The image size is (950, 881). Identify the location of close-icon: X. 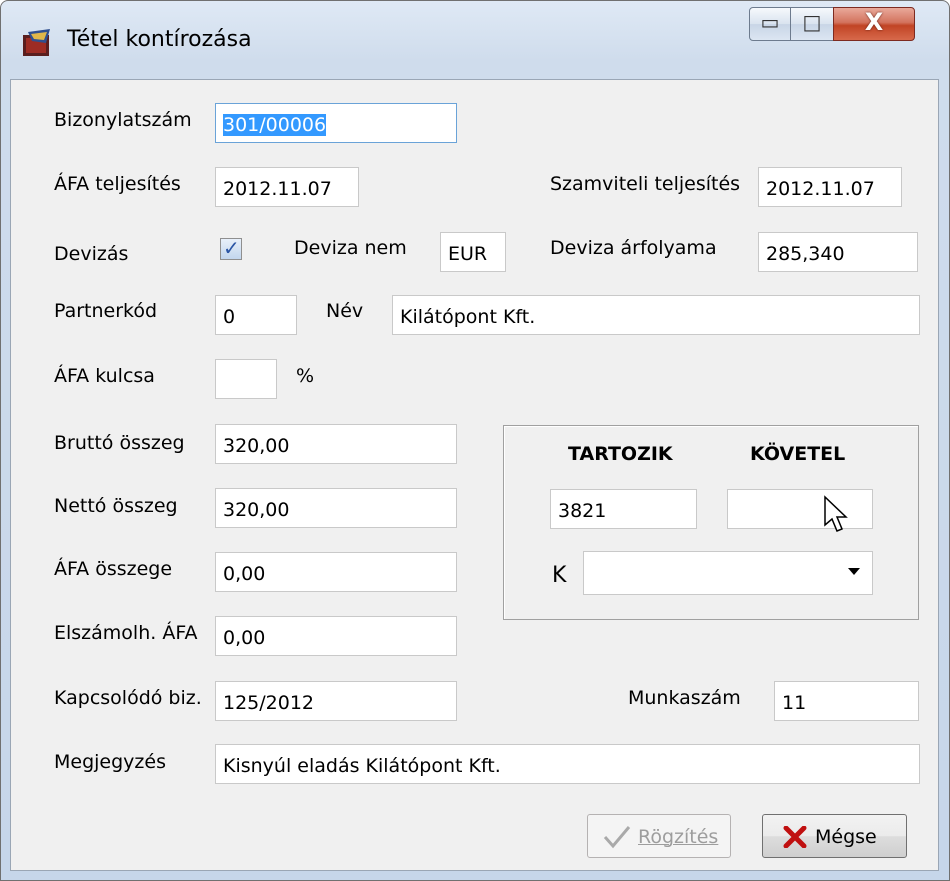
(874, 22).